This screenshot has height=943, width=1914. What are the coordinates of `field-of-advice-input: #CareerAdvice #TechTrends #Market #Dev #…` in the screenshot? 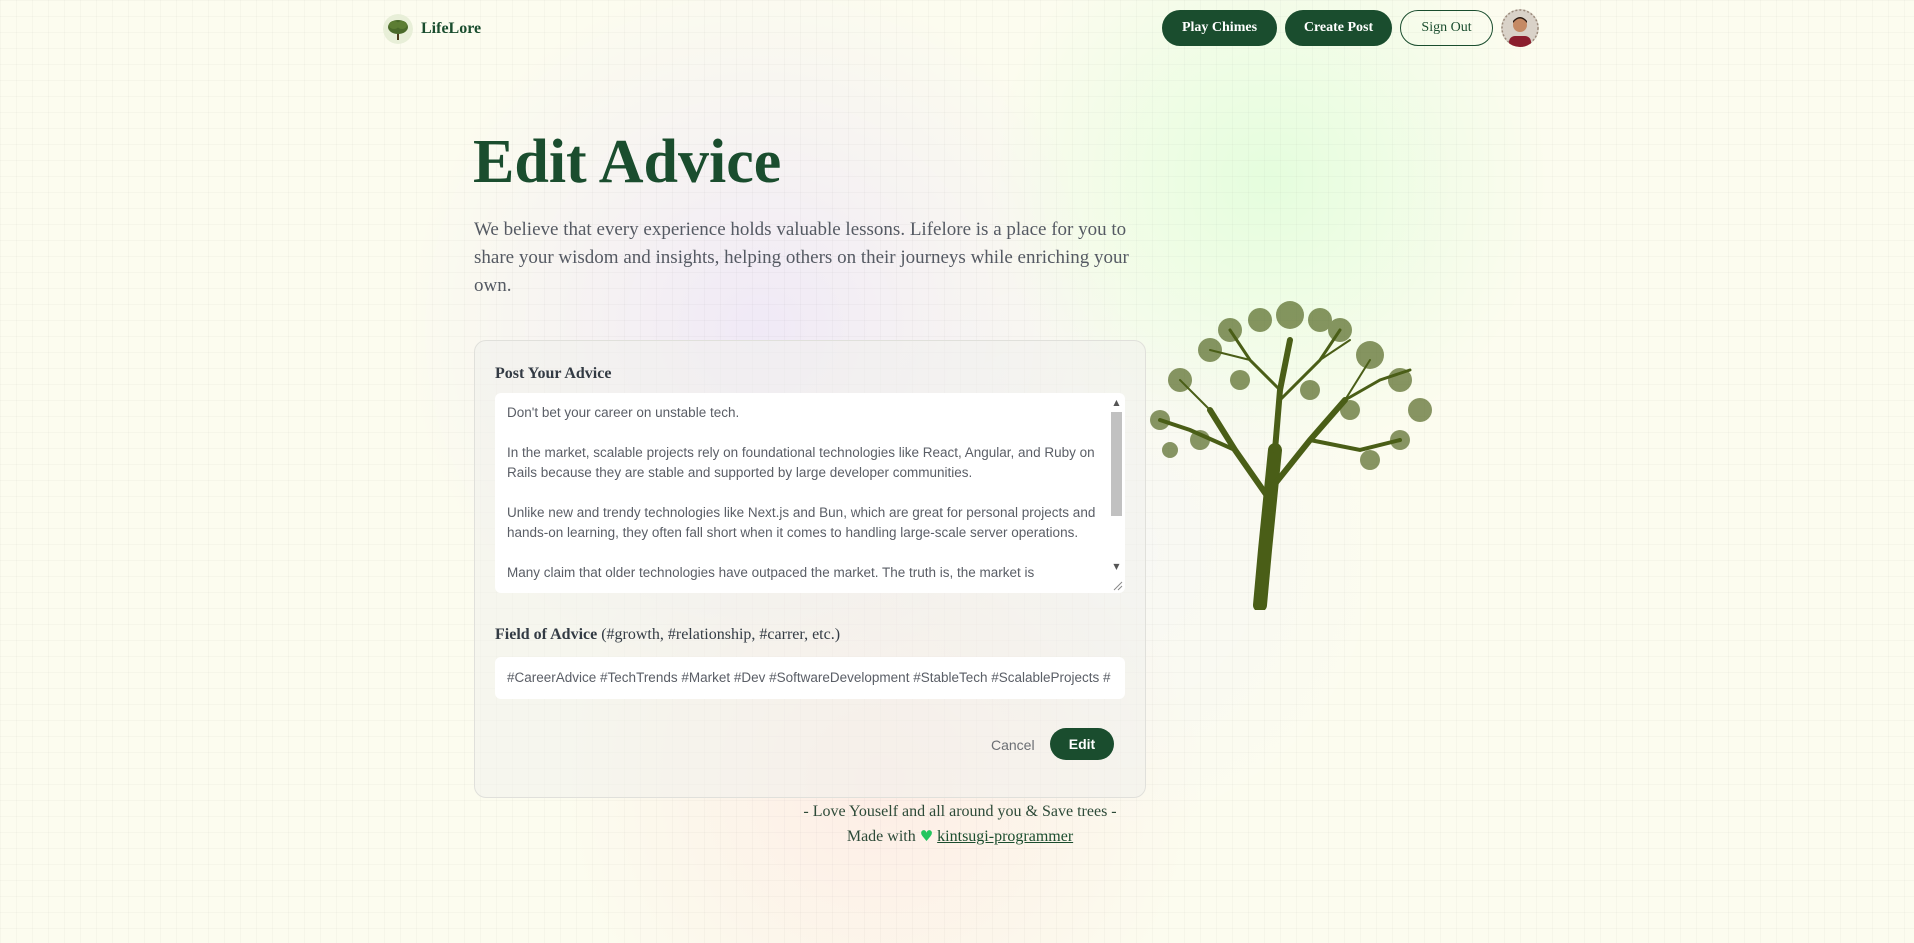 It's located at (810, 678).